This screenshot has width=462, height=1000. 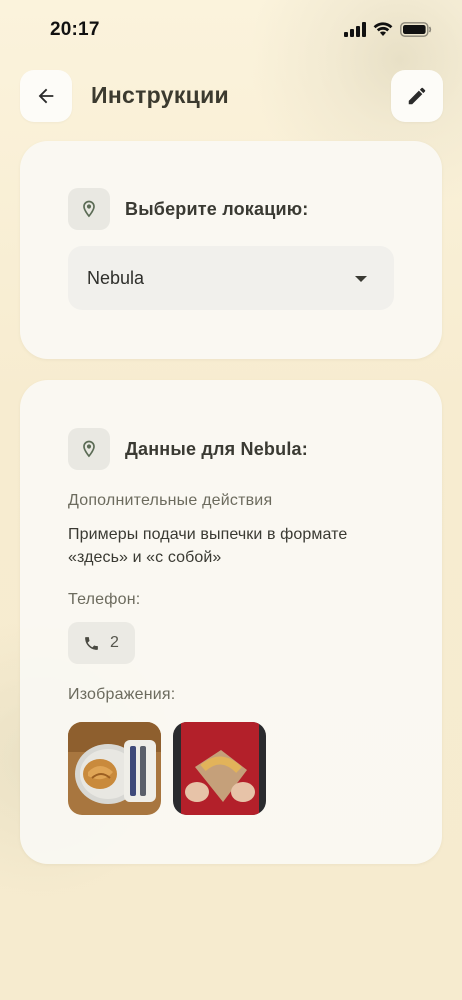 I want to click on pencil-icon, so click(x=417, y=96).